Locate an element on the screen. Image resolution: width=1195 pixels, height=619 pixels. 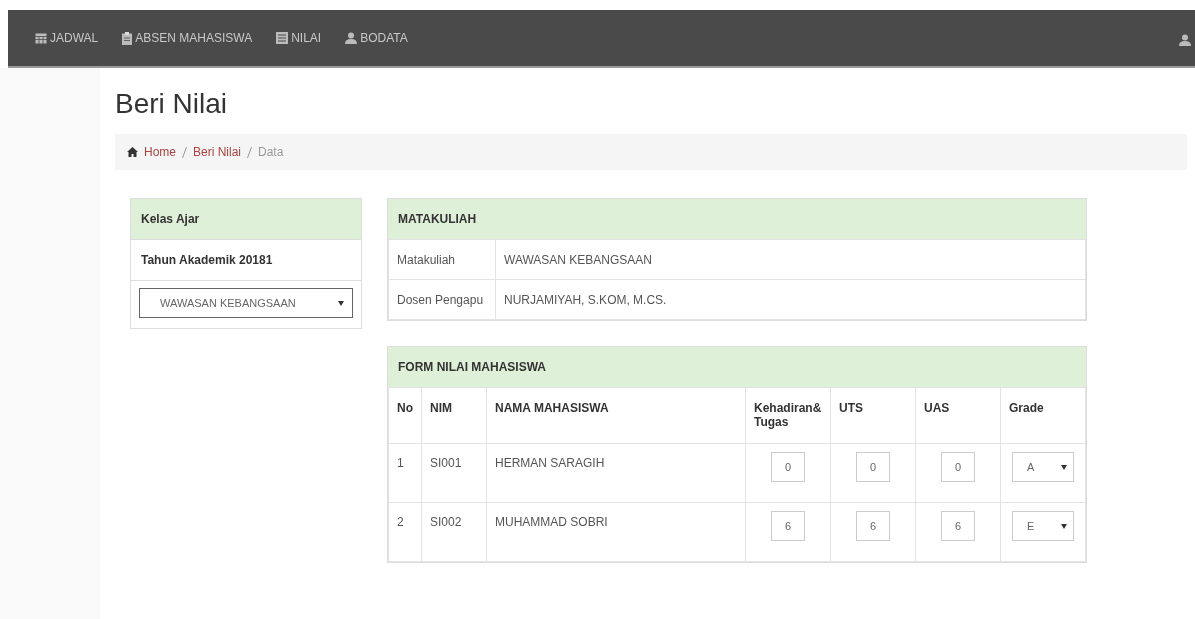
table-cell: HERMAN SARAGIH is located at coordinates (616, 473).